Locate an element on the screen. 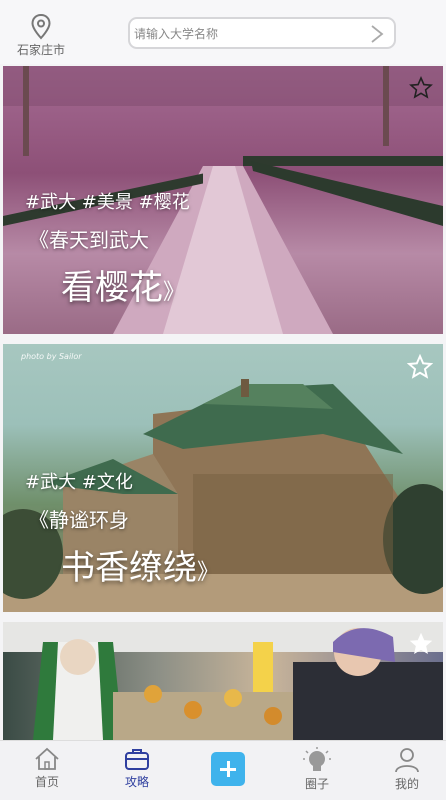  tab-circle: 圈子 is located at coordinates (317, 769).